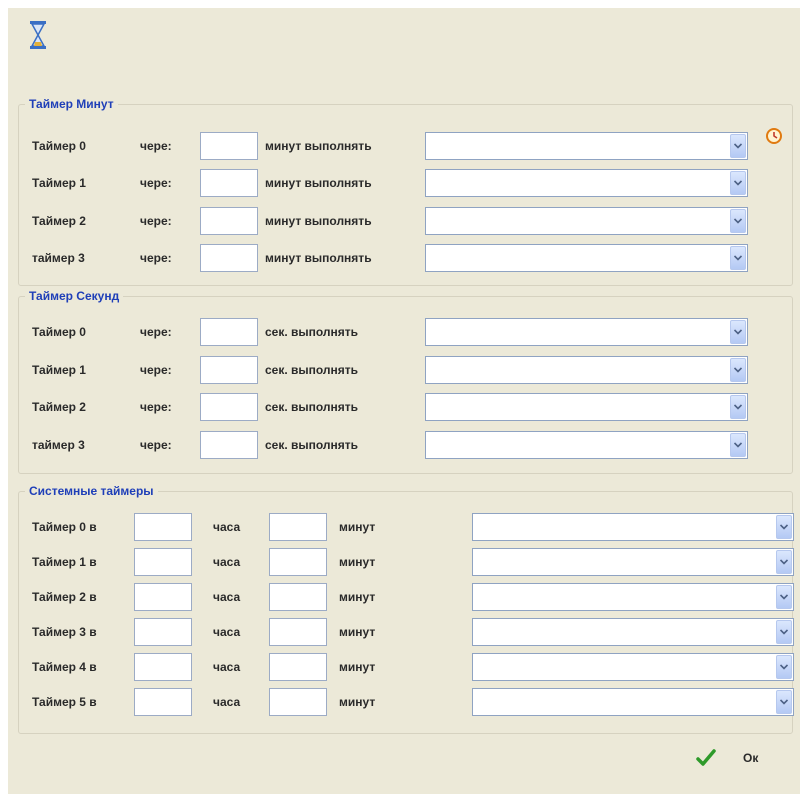 The image size is (803, 794). I want to click on system-timer-1-label: Таймер 1 в, so click(64, 562).